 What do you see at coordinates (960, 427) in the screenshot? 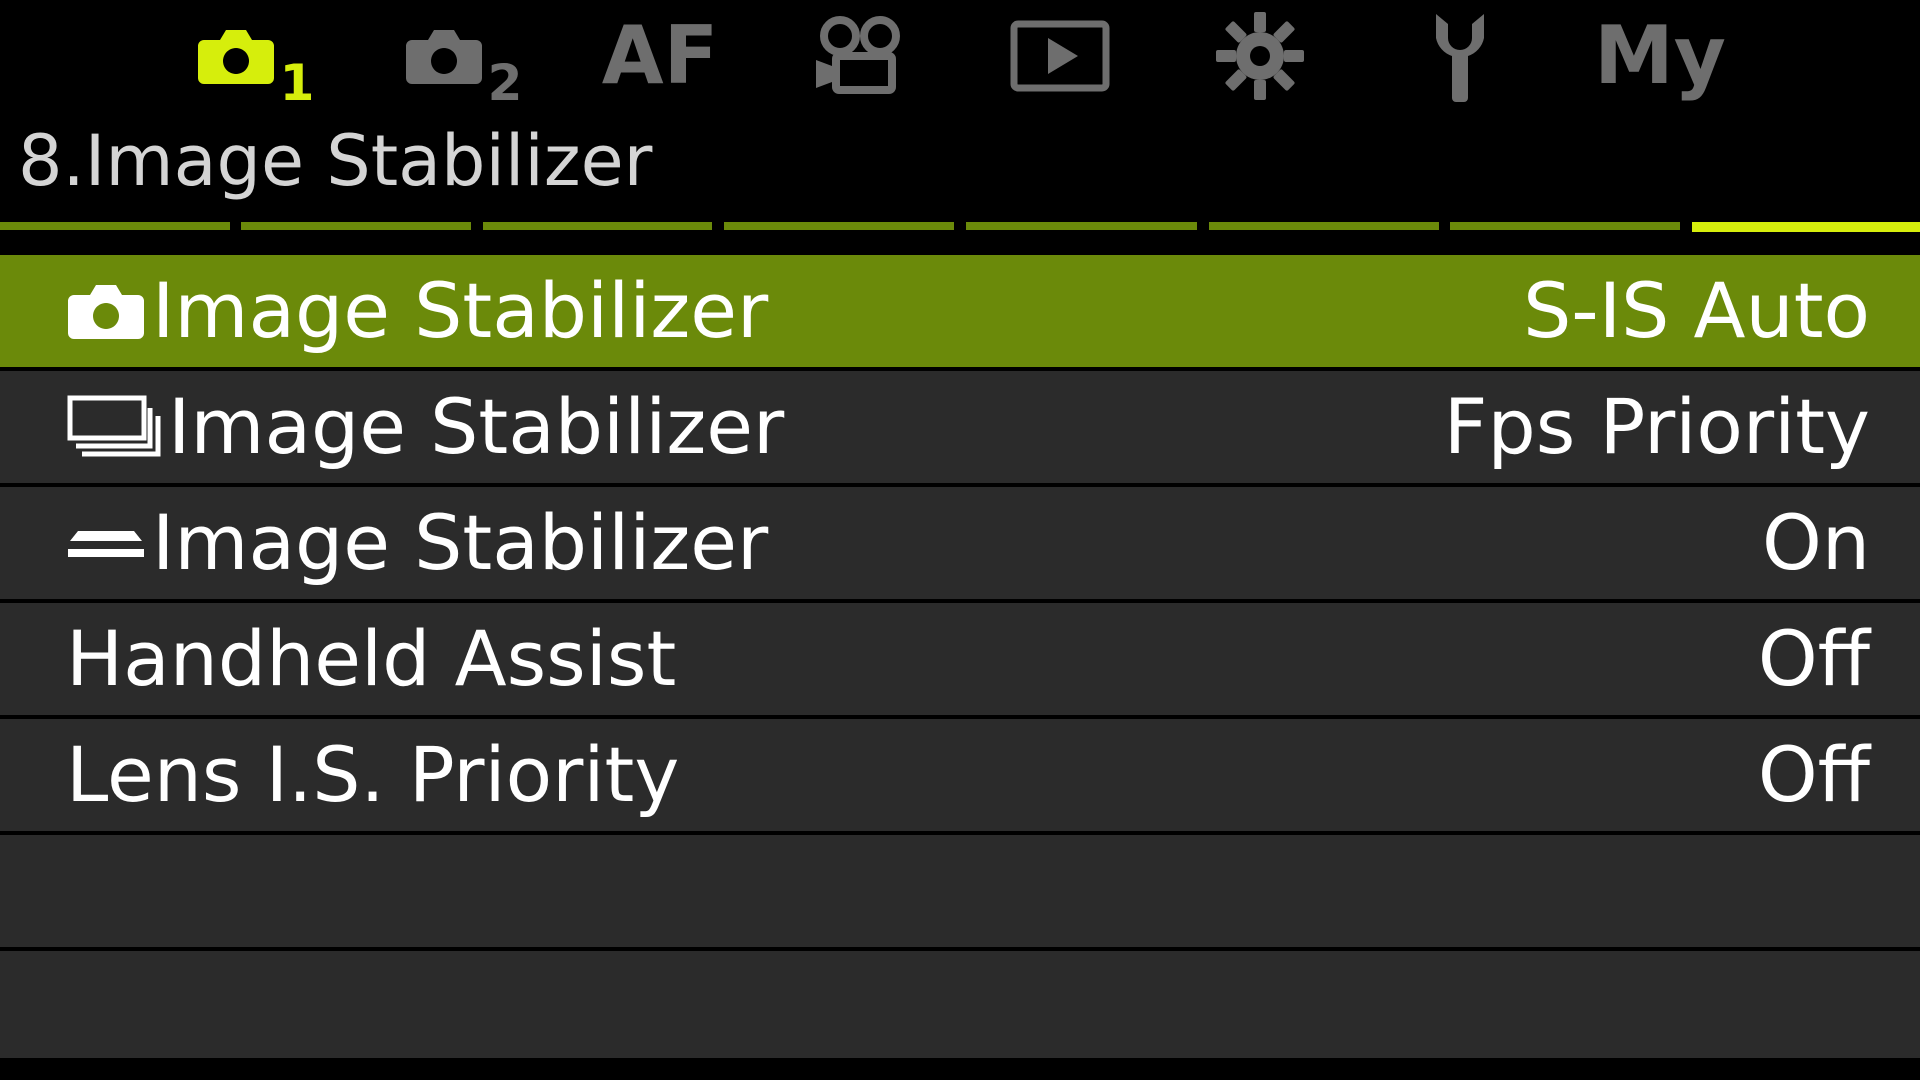
I see `menu-item-sequential-image-stabilizer: Image Stabilizer Fps Priority` at bounding box center [960, 427].